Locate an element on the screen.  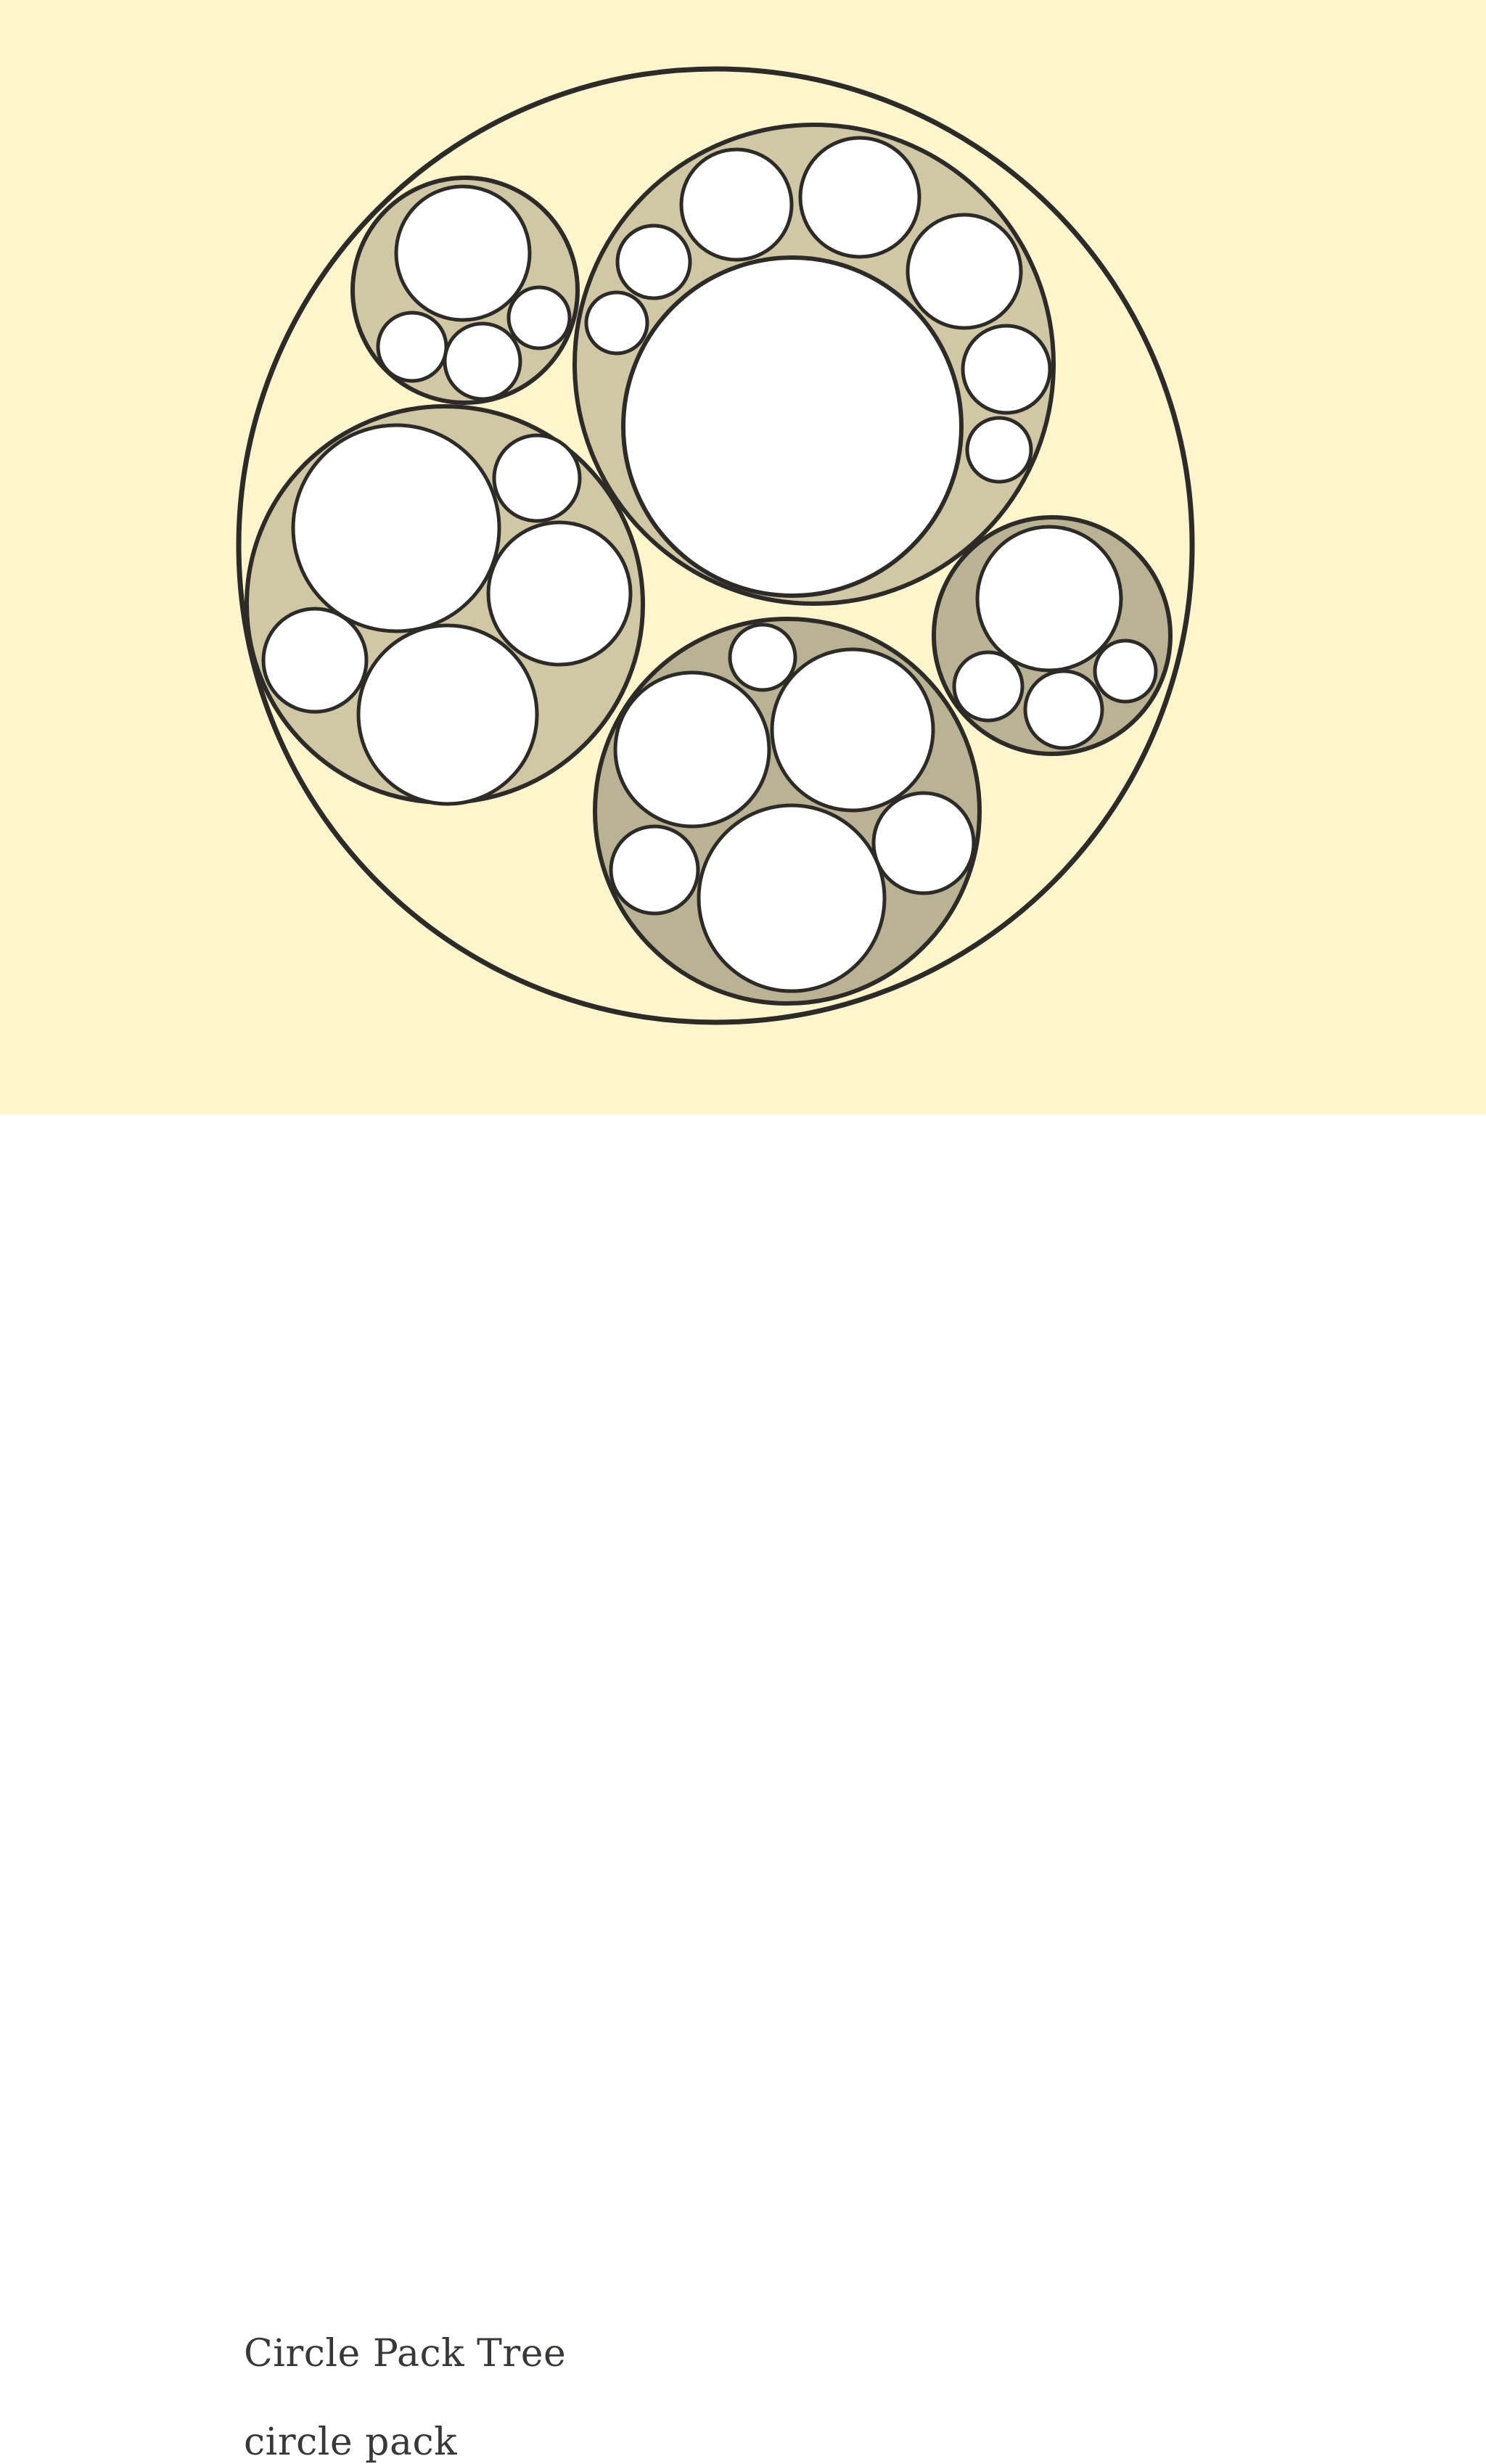
group-bottom is located at coordinates (787, 812).